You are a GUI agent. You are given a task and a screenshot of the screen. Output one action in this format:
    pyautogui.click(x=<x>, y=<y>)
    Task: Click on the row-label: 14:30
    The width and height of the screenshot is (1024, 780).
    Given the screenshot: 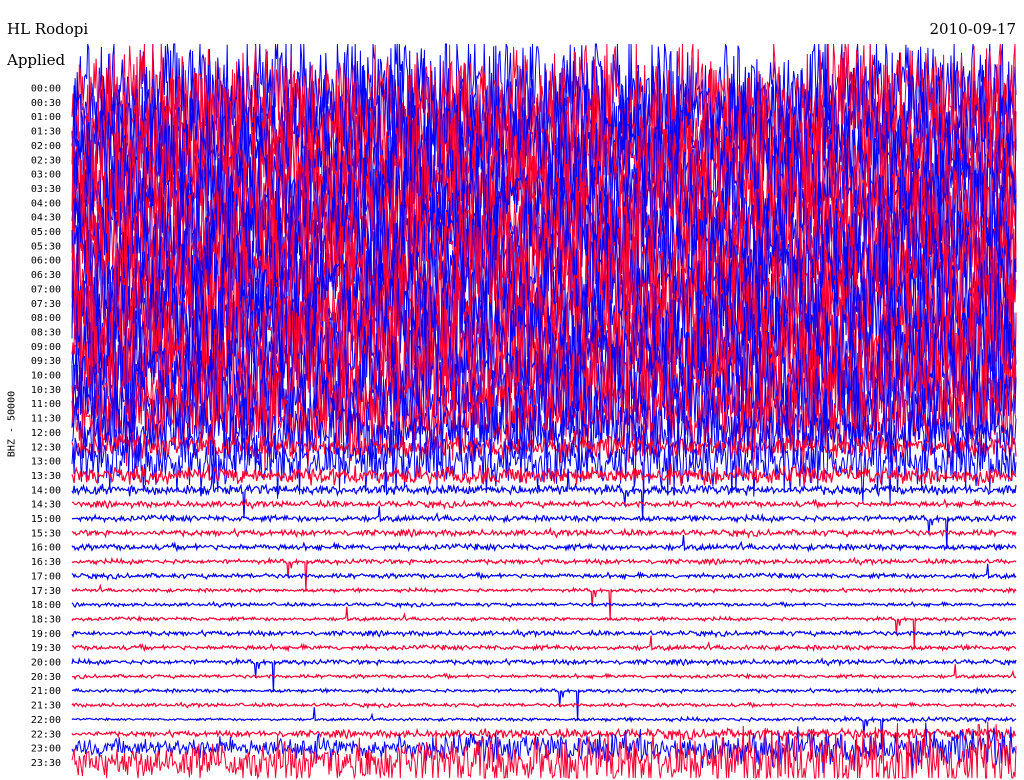 What is the action you would take?
    pyautogui.click(x=46, y=505)
    